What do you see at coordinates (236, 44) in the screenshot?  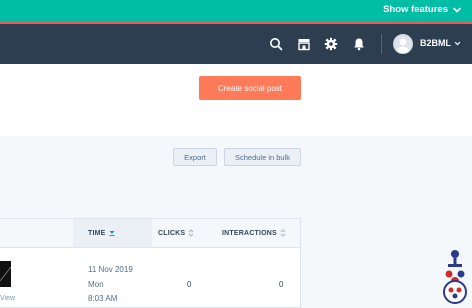 I see `top-navigation: B2BML` at bounding box center [236, 44].